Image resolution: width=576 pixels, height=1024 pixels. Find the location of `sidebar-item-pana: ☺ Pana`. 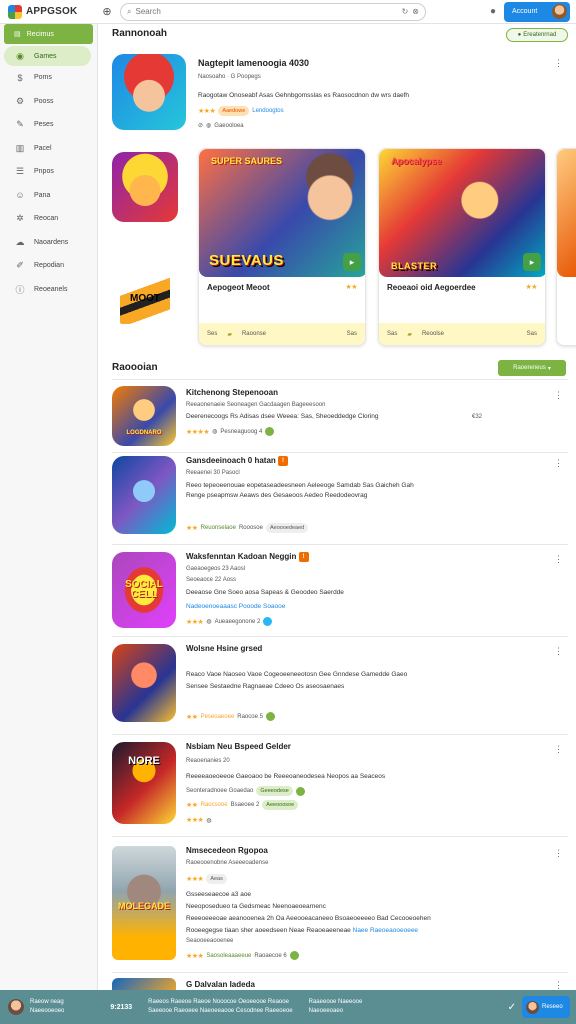

sidebar-item-pana: ☺ Pana is located at coordinates (48, 196).